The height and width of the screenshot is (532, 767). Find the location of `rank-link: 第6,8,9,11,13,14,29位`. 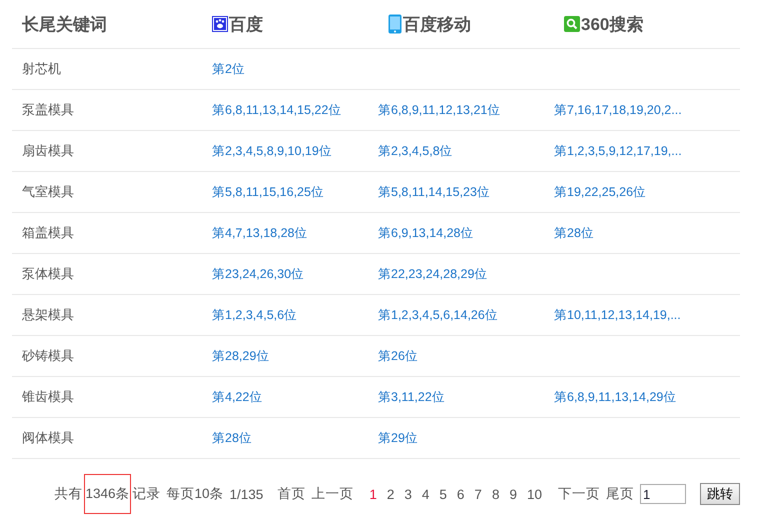

rank-link: 第6,8,9,11,13,14,29位 is located at coordinates (615, 397).